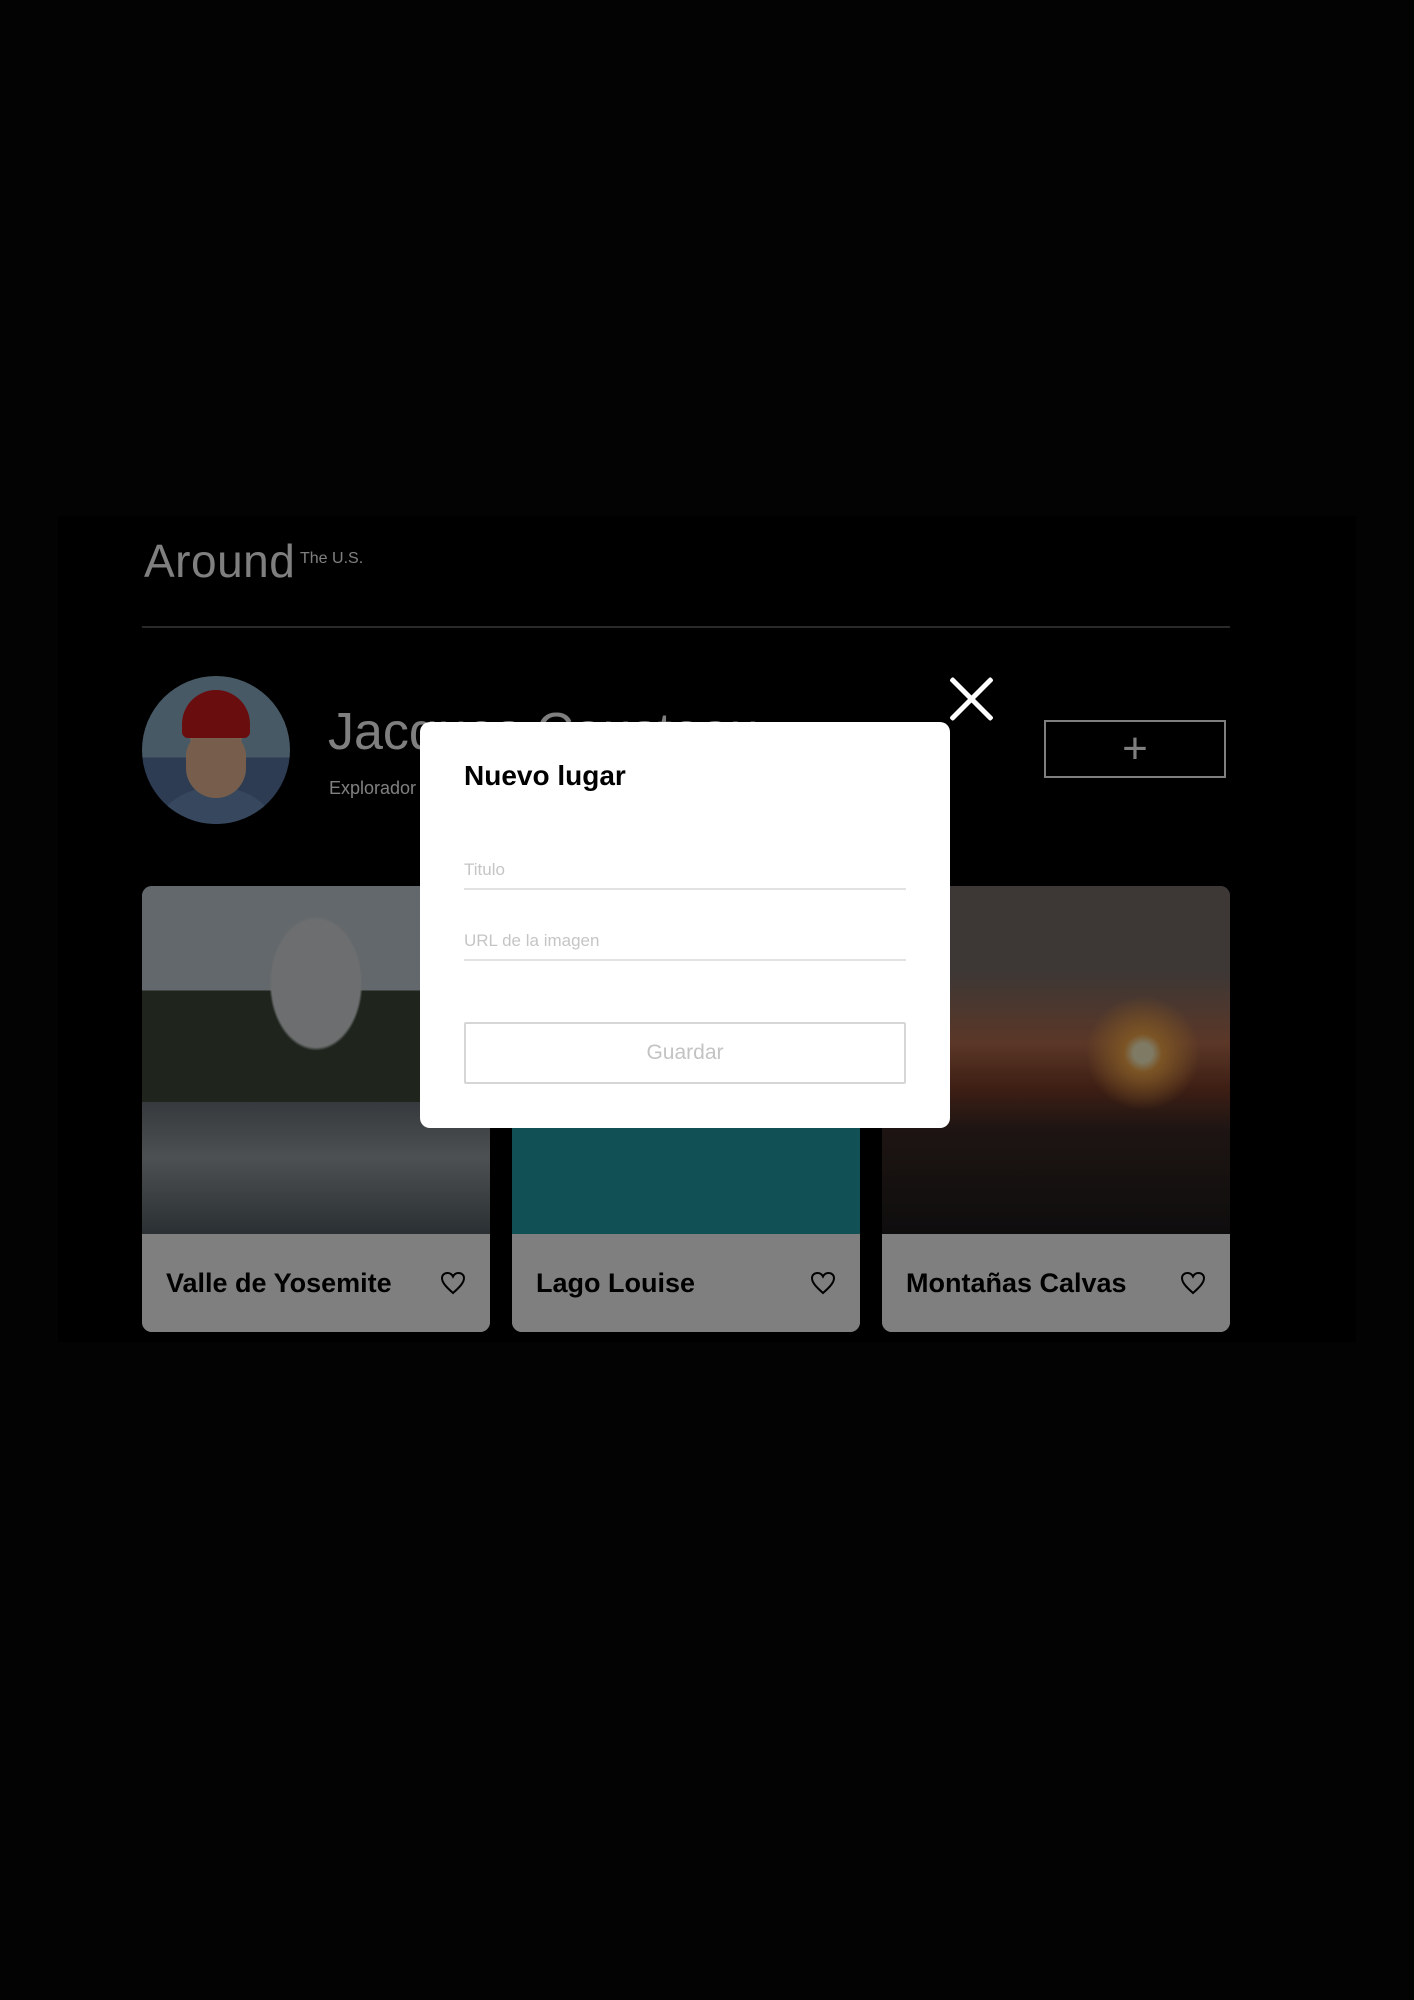 Image resolution: width=1414 pixels, height=2000 pixels. I want to click on close-icon, so click(971, 699).